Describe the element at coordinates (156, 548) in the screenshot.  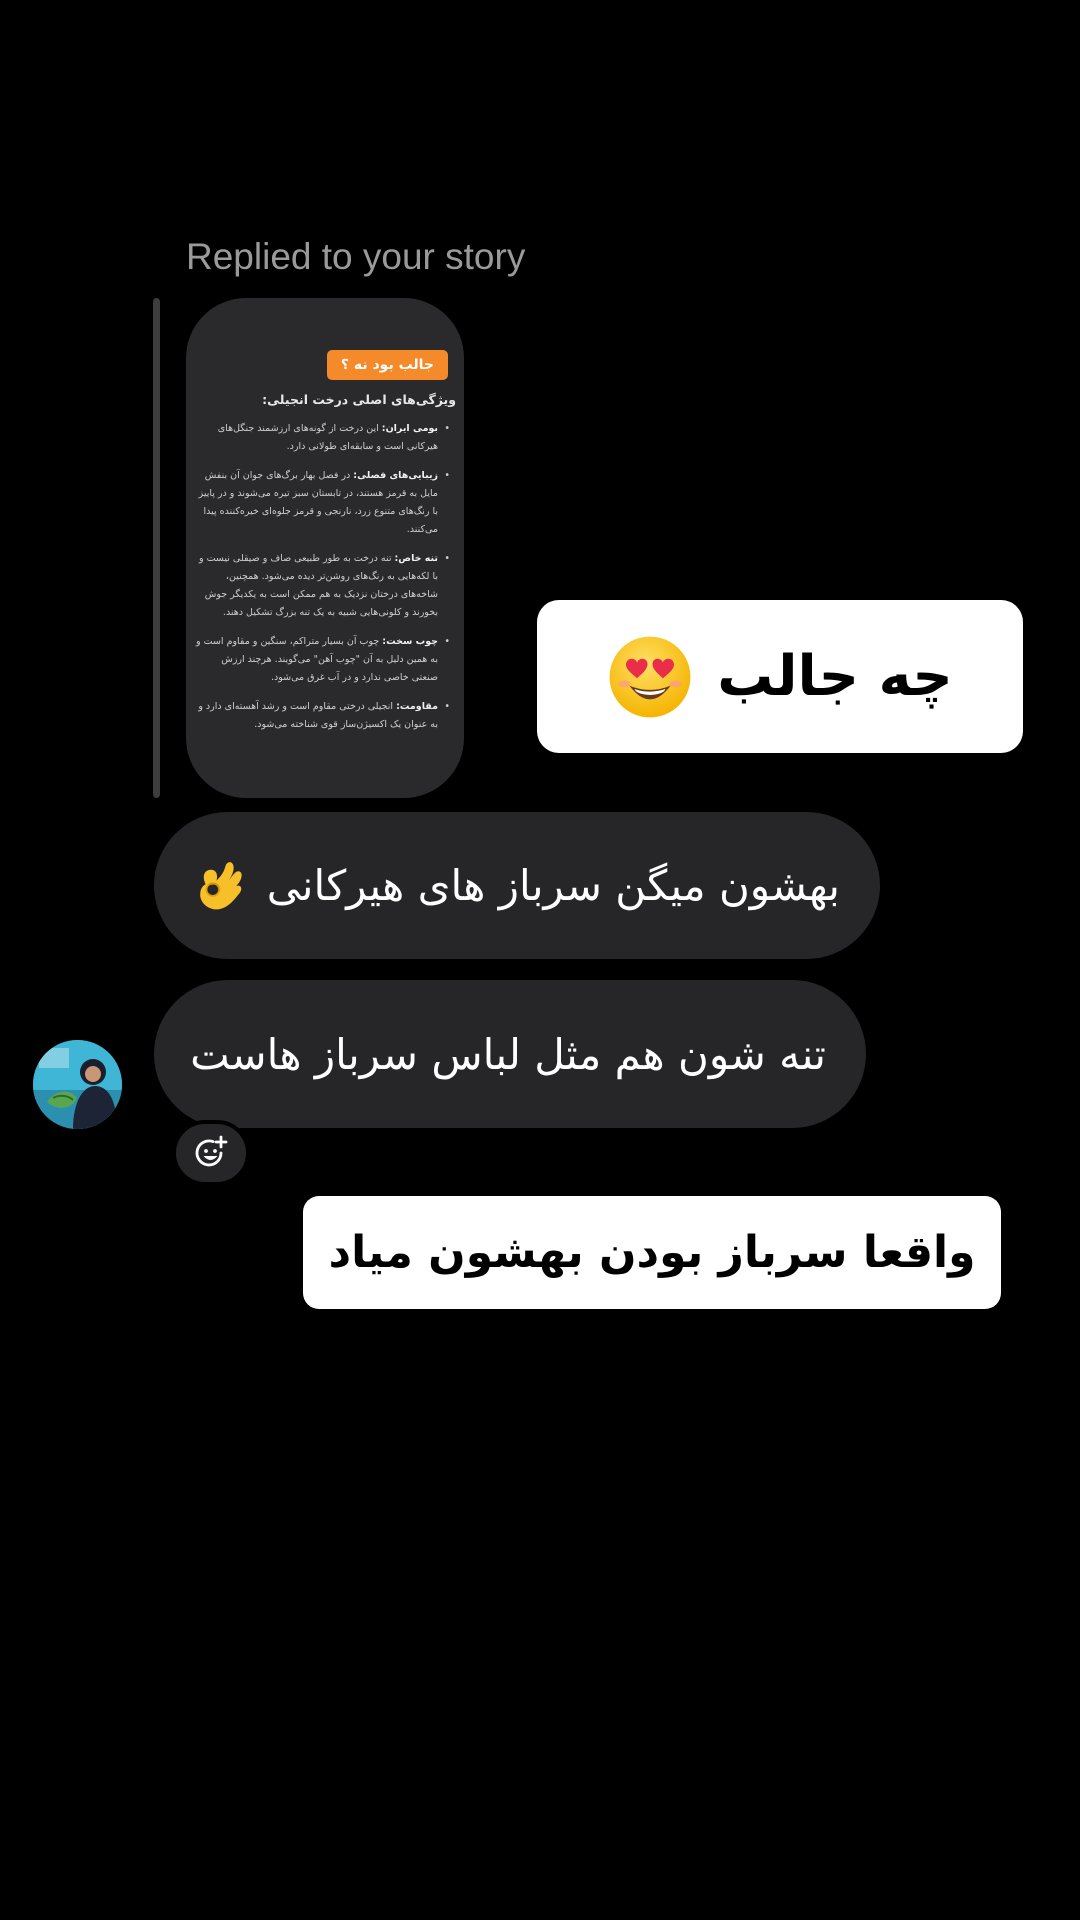
I see `reply-indicator-bar` at that location.